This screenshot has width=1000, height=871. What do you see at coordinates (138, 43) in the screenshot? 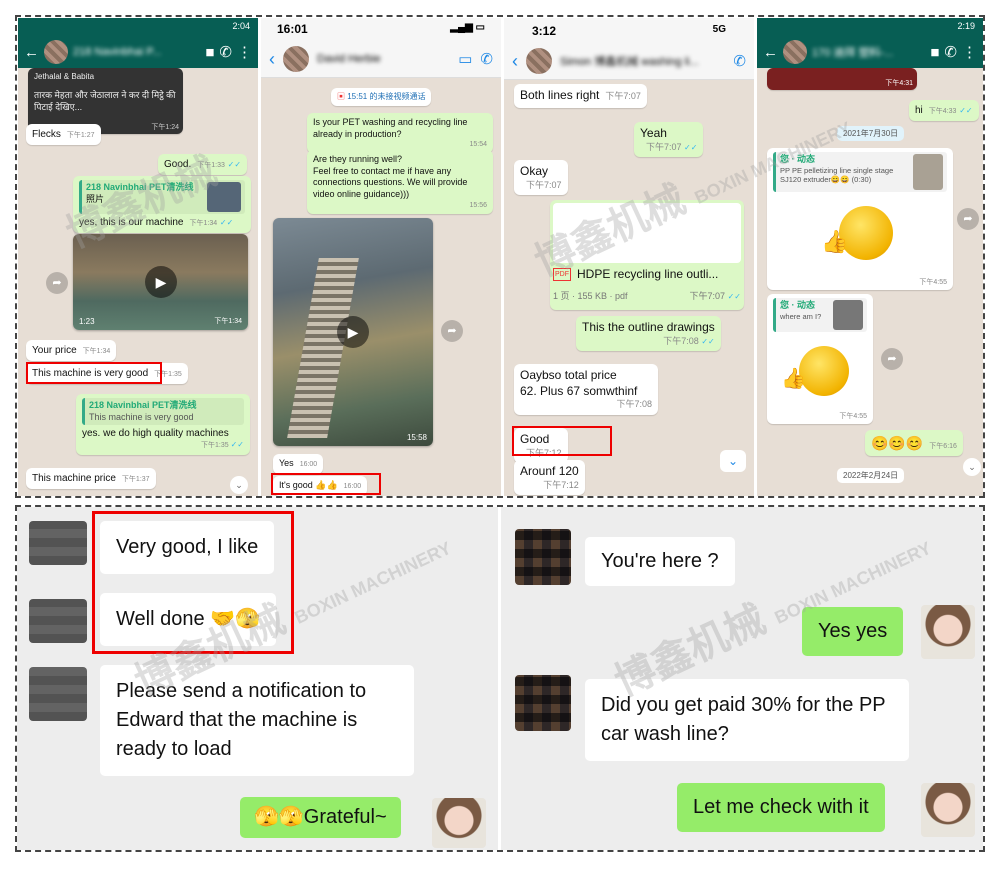
I see `phone1-header: 2:04 ← 218 Navinbhai P... ■ ✆ ⋮` at bounding box center [138, 43].